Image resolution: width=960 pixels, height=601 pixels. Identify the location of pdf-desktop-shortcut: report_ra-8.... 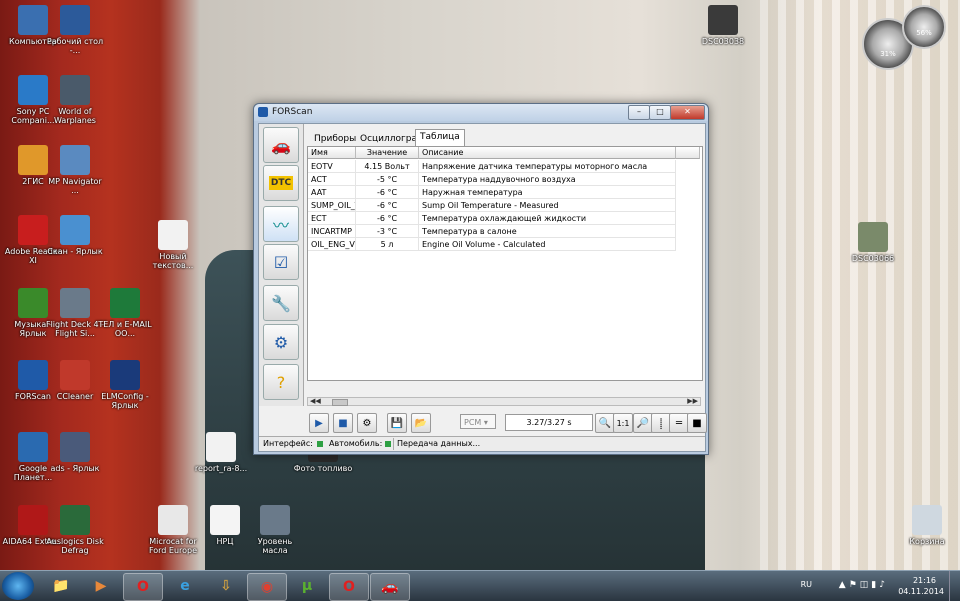
(221, 452).